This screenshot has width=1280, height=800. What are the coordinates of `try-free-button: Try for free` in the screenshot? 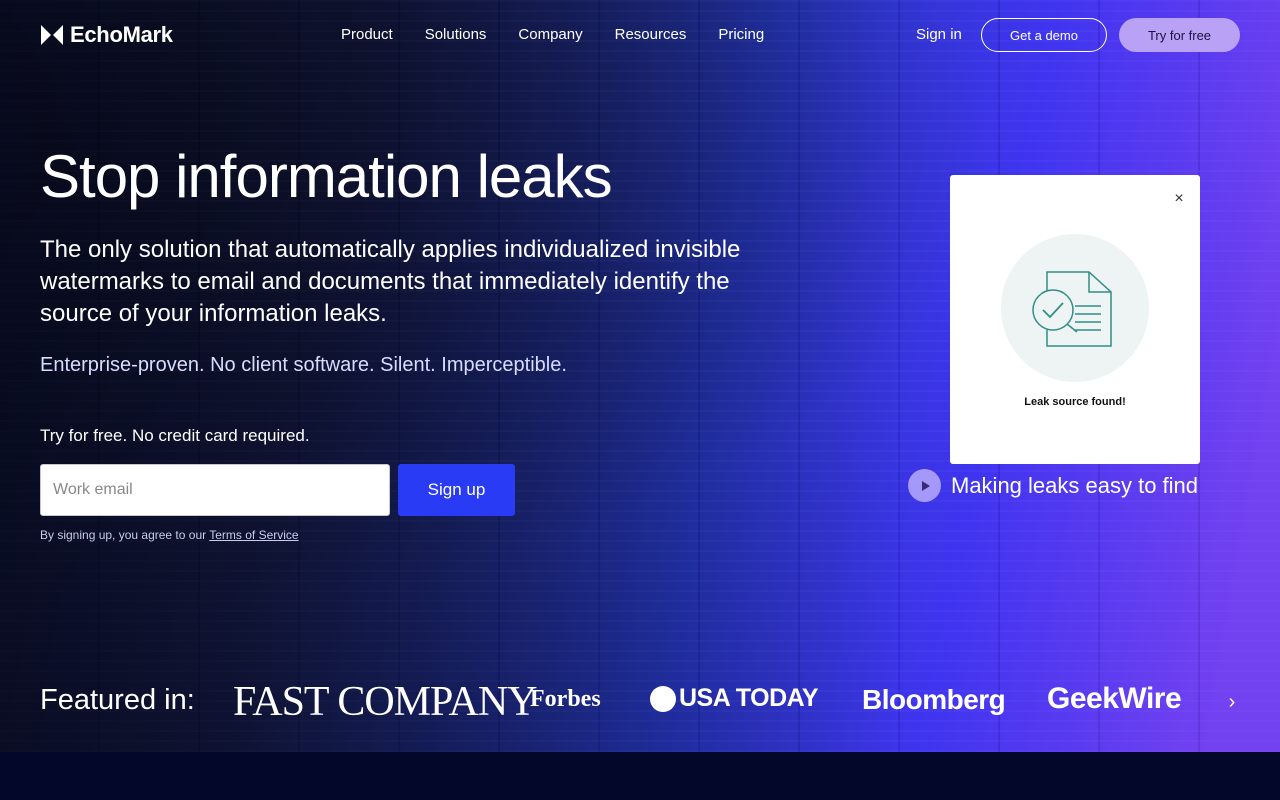 It's located at (1179, 35).